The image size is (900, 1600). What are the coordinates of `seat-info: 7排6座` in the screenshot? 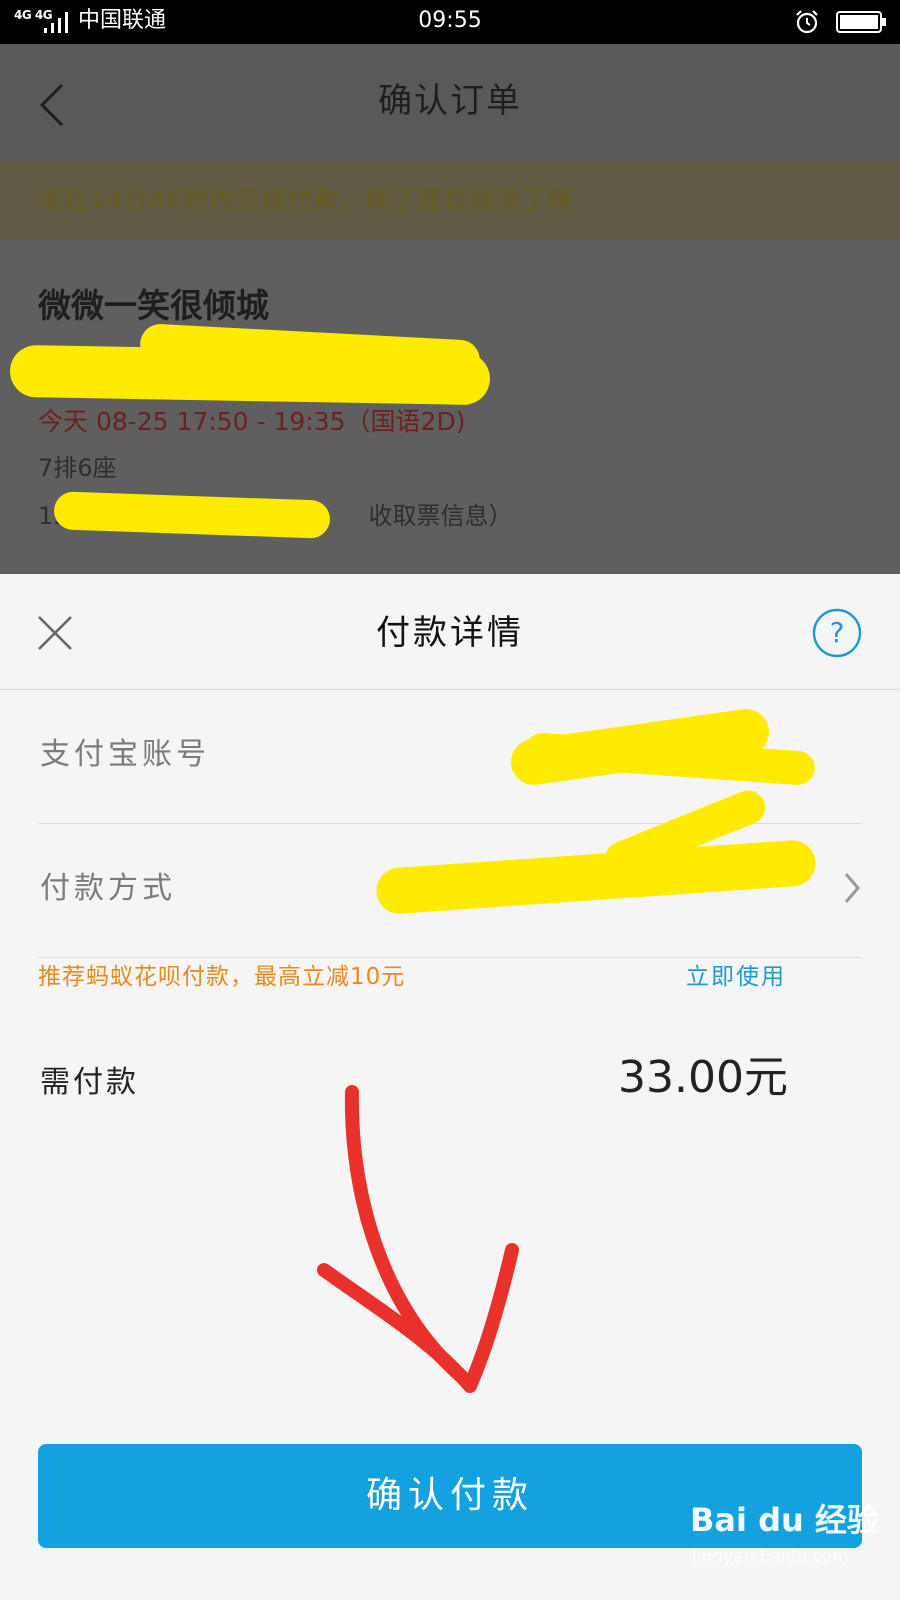 It's located at (77, 468).